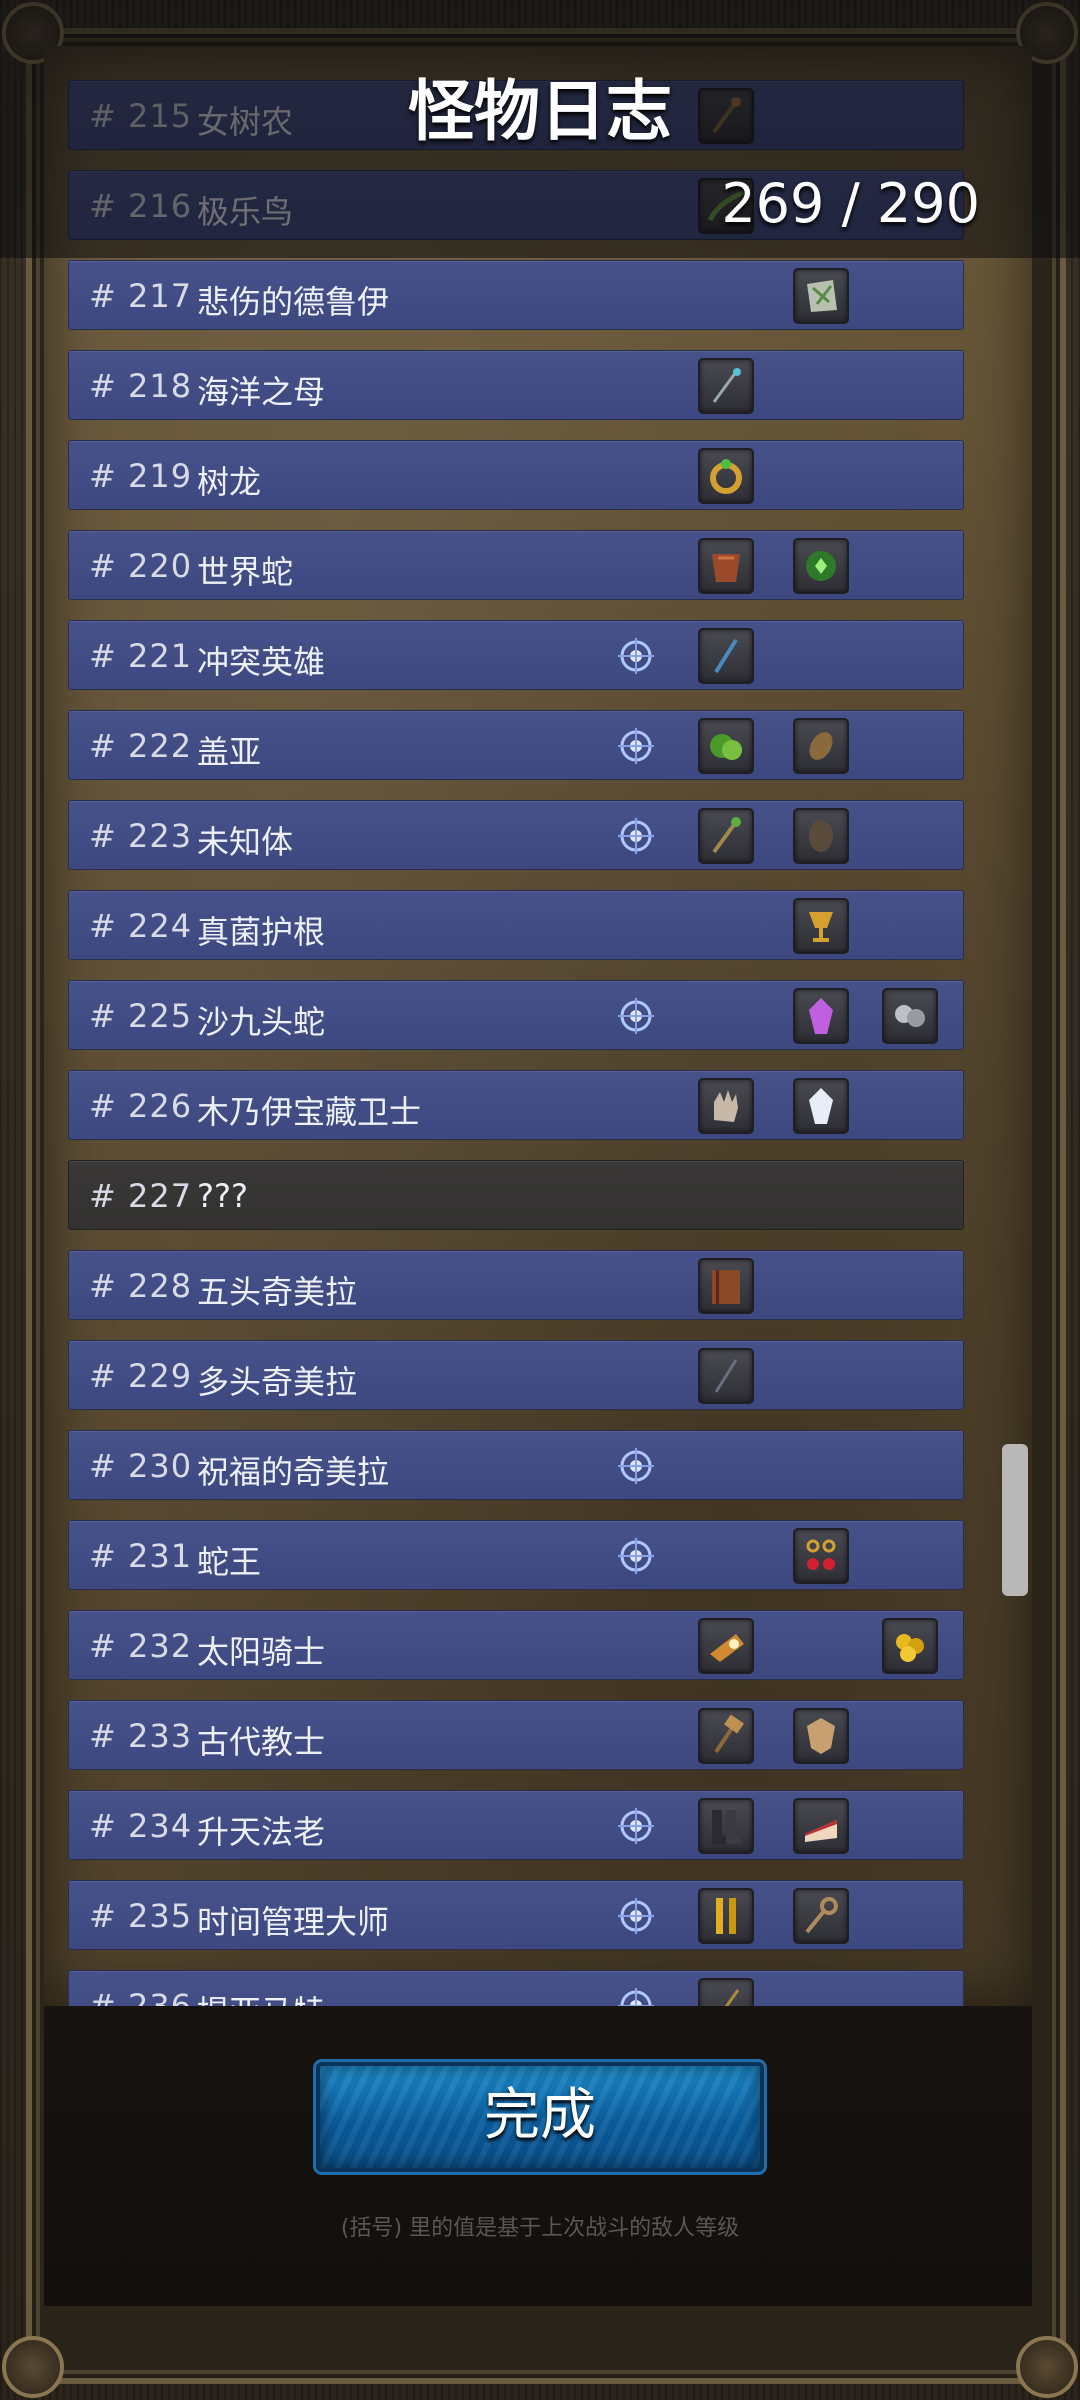 This screenshot has height=2400, width=1080. I want to click on monster-name: 冲突英雄, so click(261, 662).